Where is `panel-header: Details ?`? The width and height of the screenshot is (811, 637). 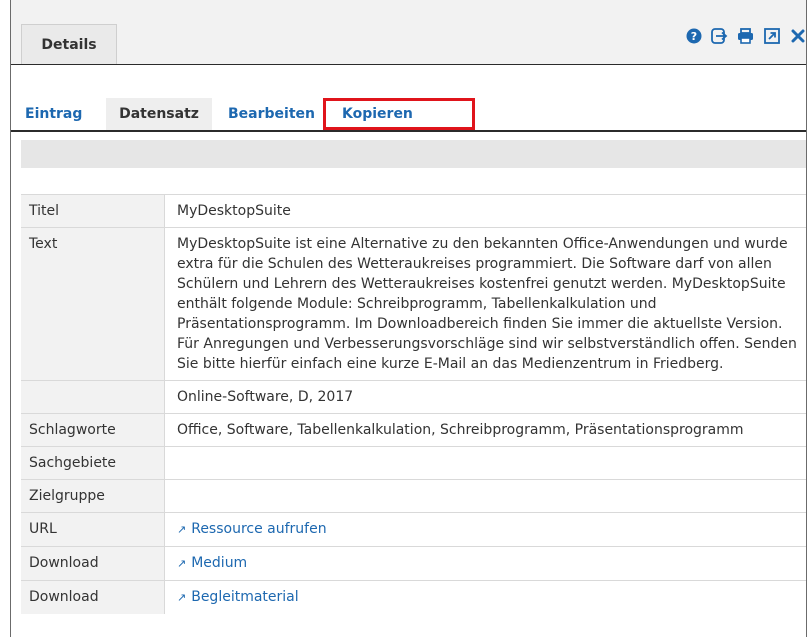 panel-header: Details ? is located at coordinates (408, 32).